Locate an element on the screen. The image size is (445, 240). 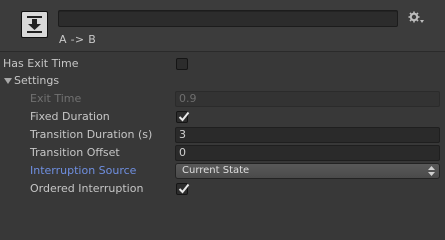
gear-icon is located at coordinates (416, 18).